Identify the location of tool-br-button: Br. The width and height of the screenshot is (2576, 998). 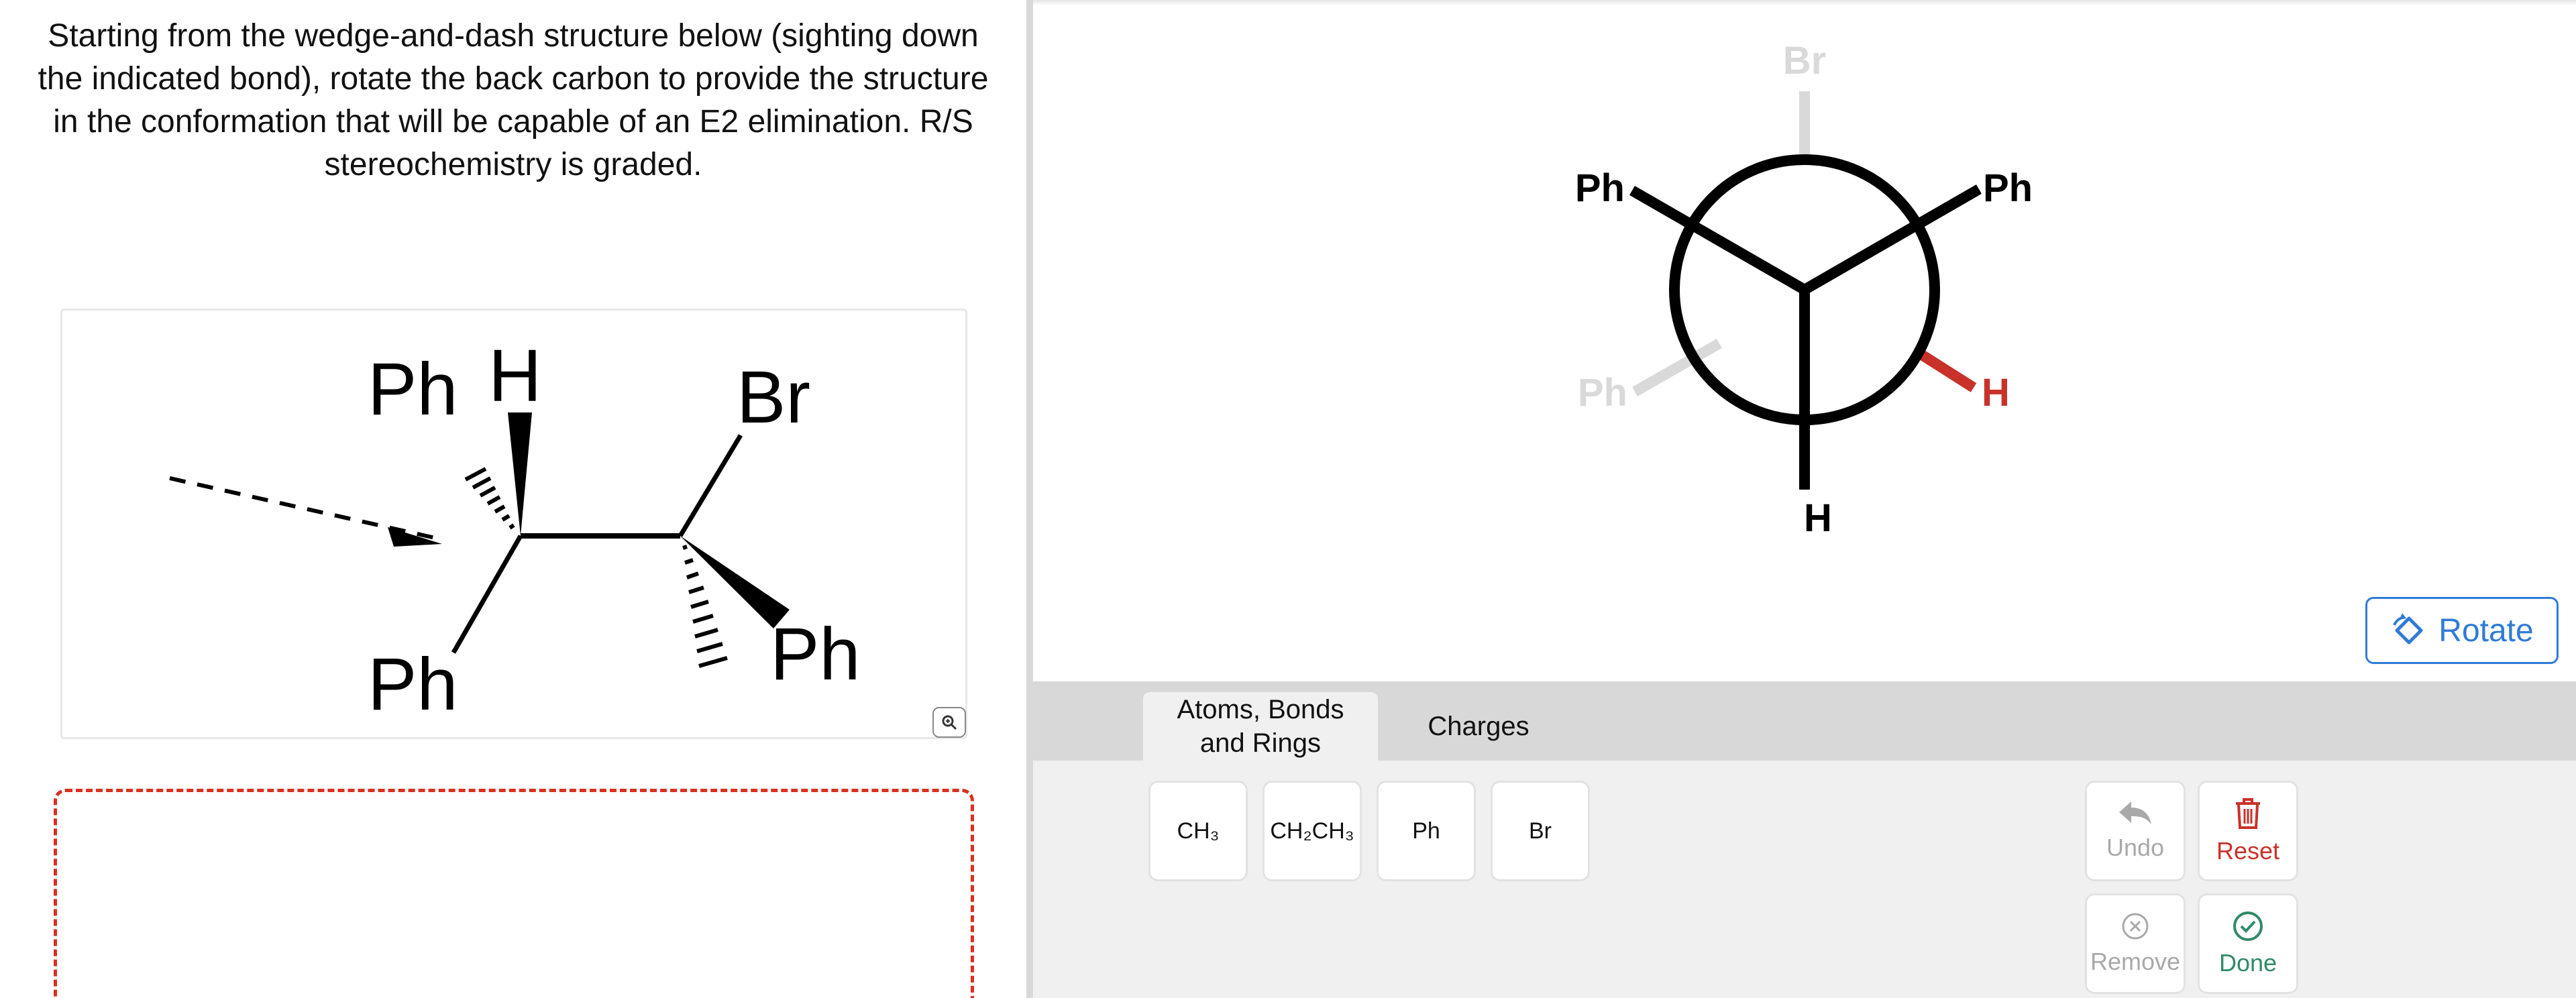
(1540, 831).